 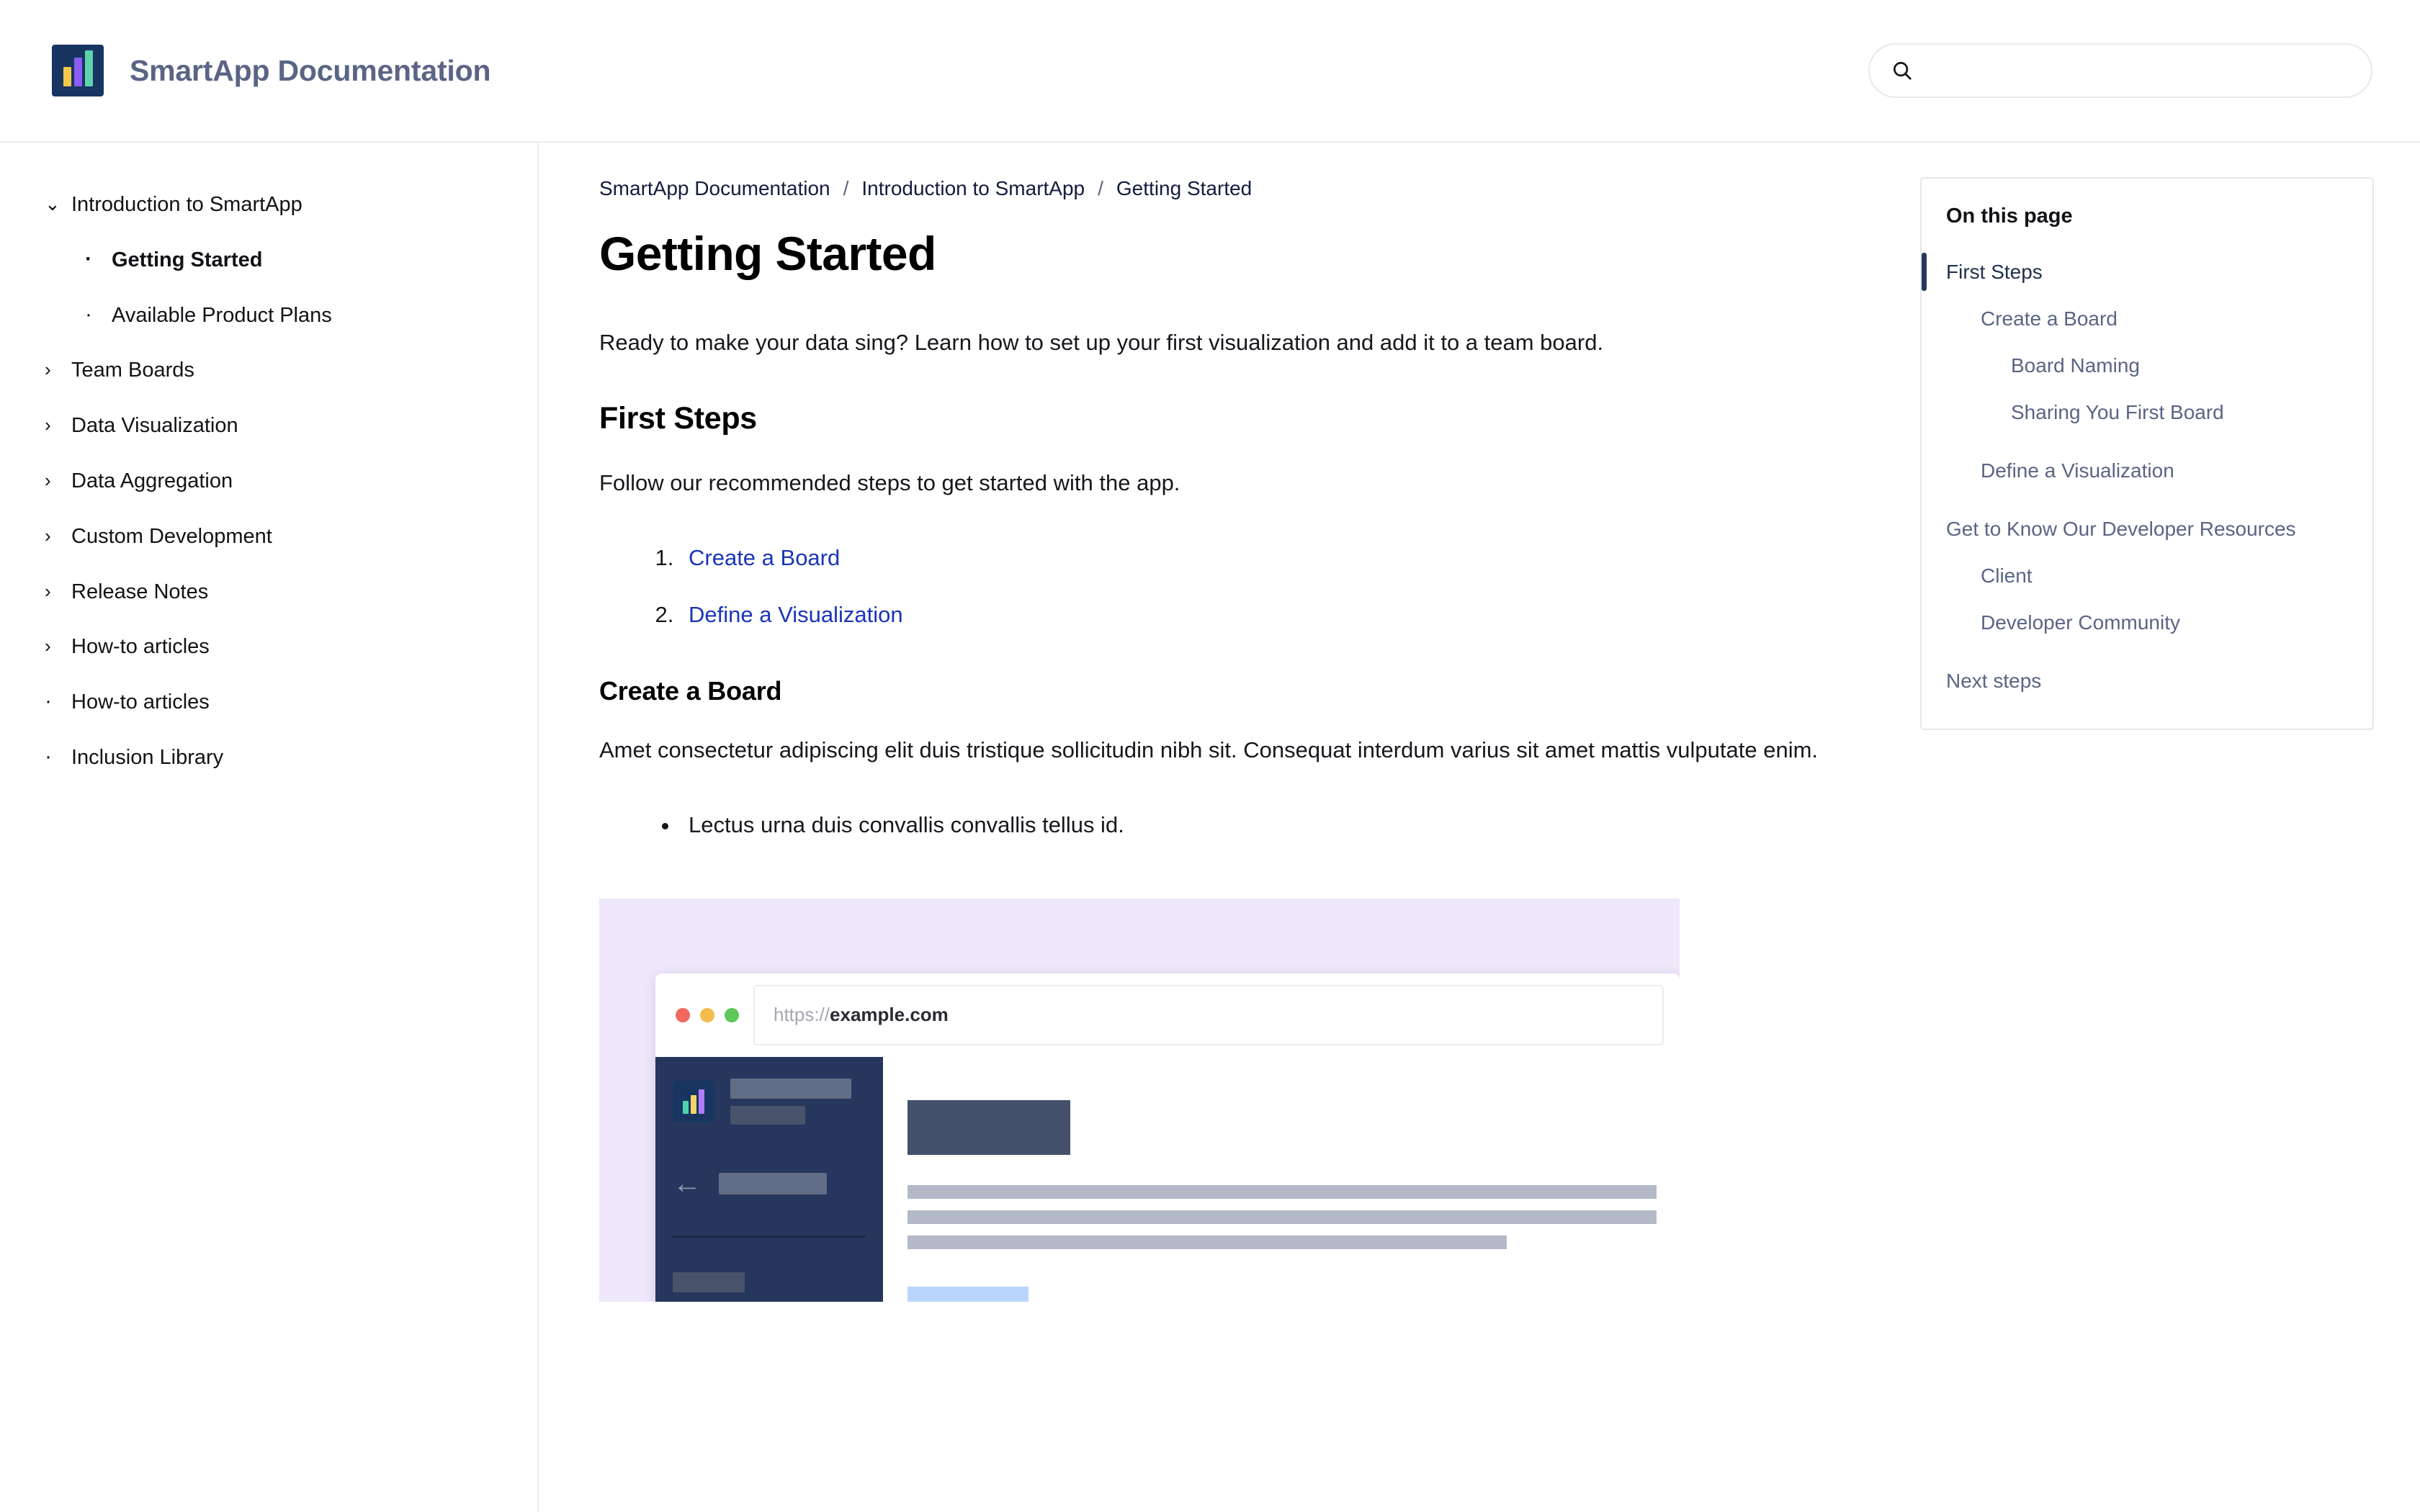 What do you see at coordinates (154, 426) in the screenshot?
I see `sidebar-item-label: Data Visualization` at bounding box center [154, 426].